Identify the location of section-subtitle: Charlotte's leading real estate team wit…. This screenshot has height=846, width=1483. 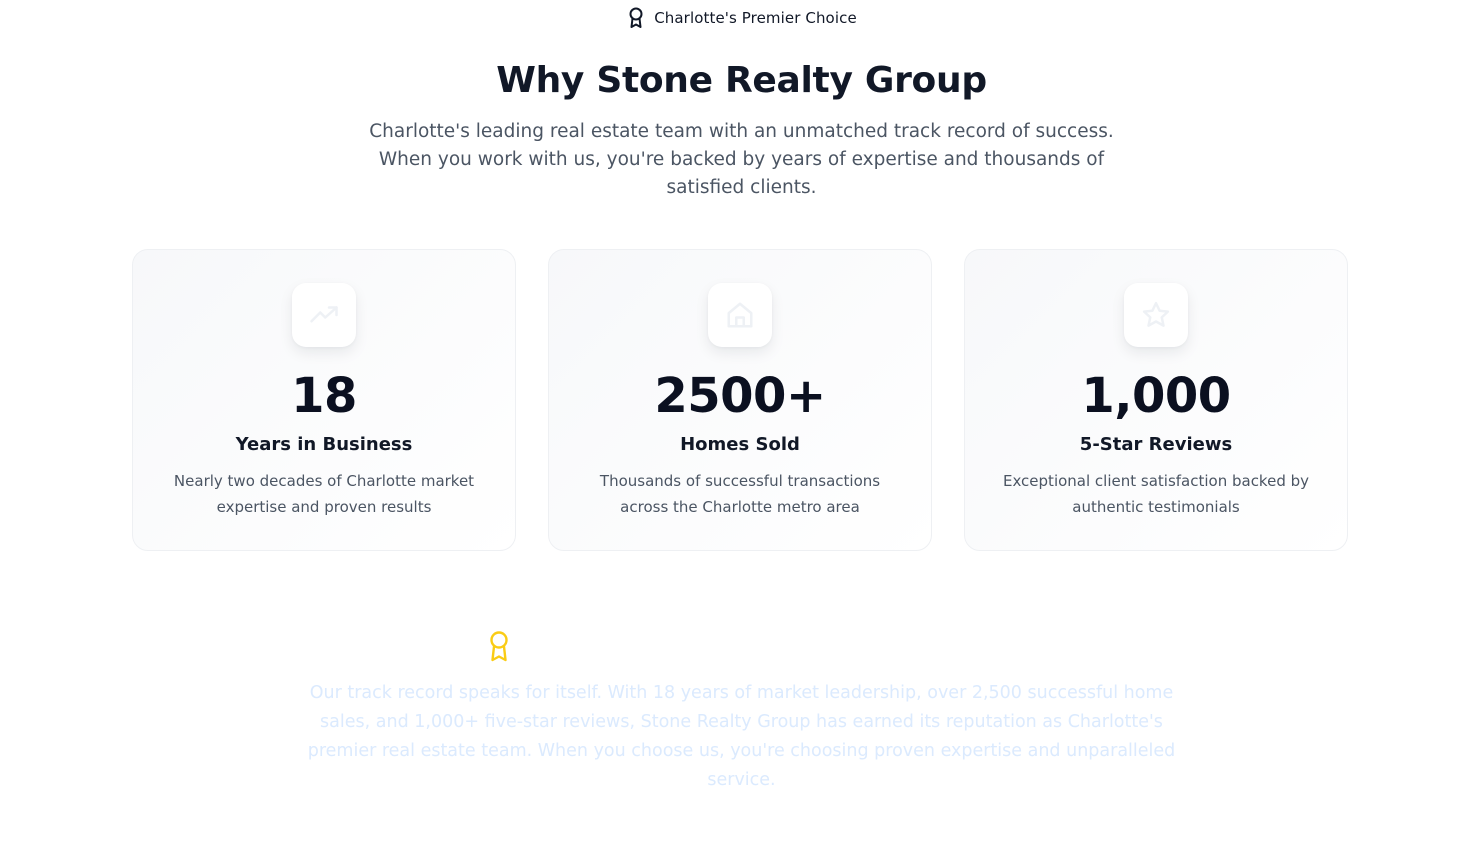
(741, 159).